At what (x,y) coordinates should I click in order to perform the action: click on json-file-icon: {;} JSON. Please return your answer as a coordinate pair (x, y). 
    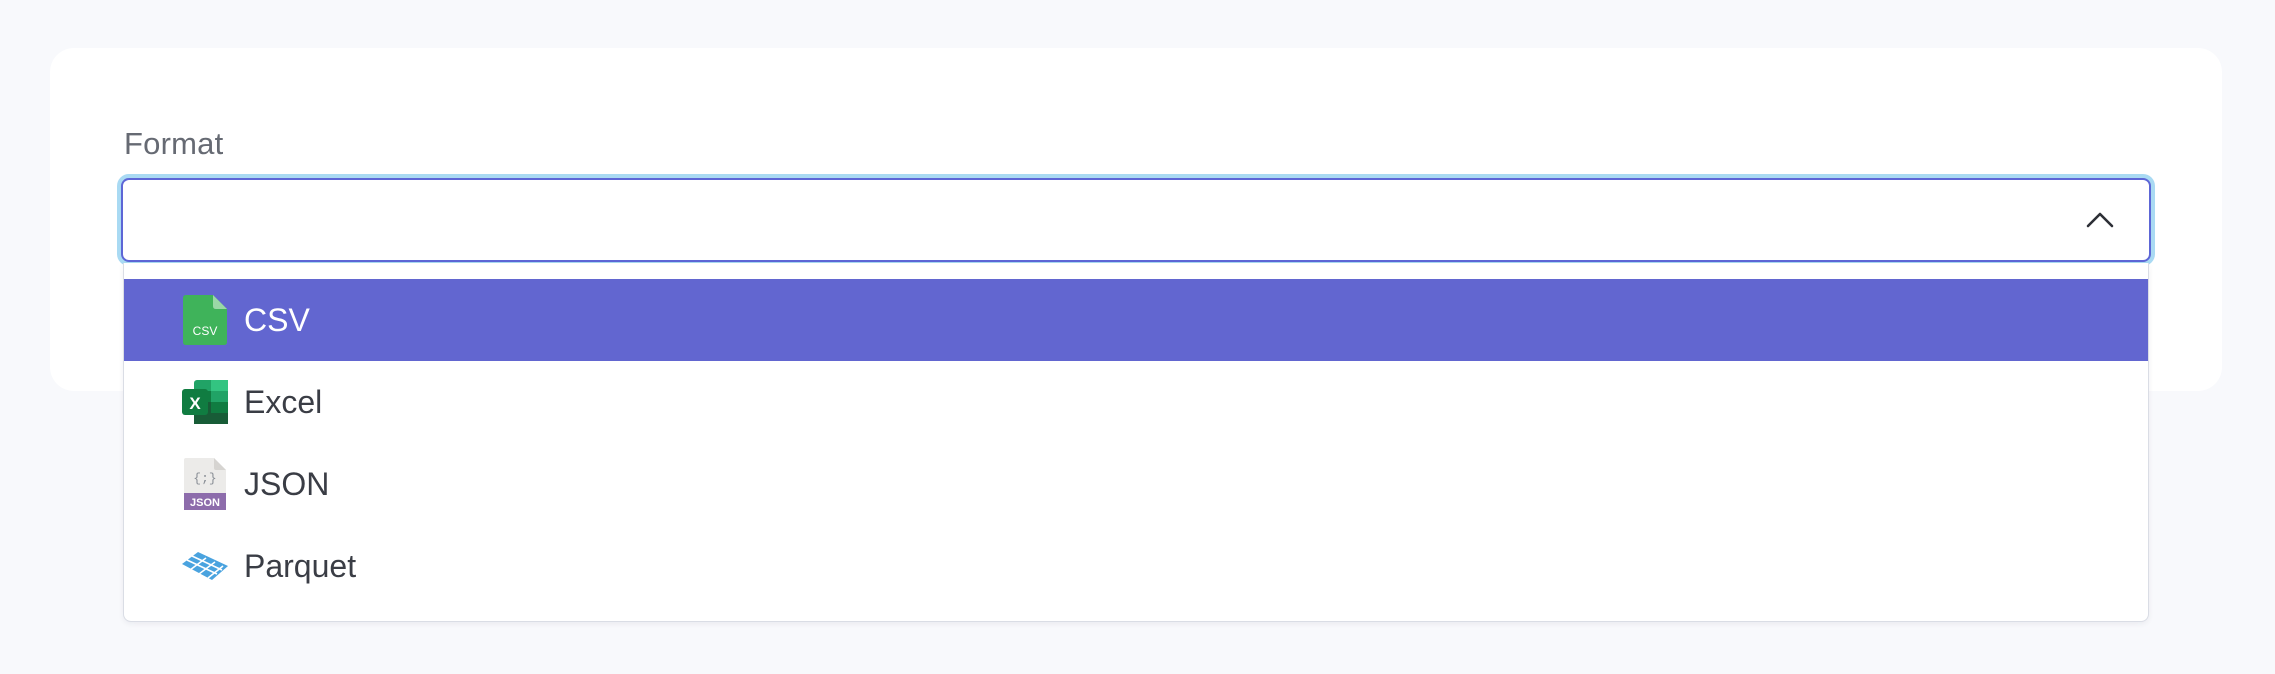
    Looking at the image, I should click on (205, 484).